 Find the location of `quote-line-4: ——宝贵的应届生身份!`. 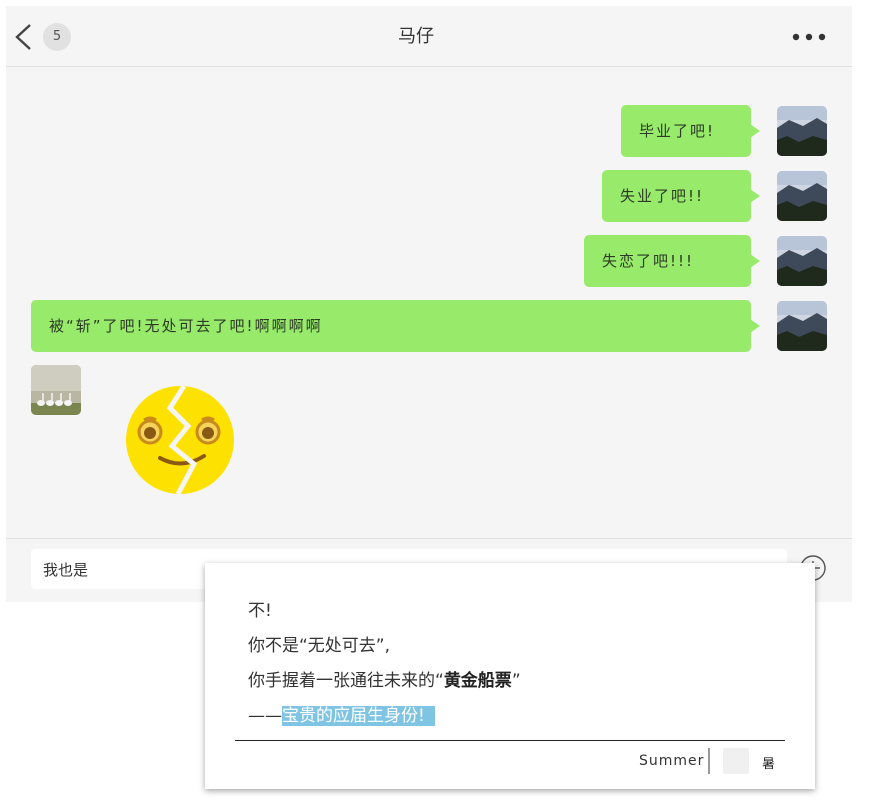

quote-line-4: ——宝贵的应届生身份! is located at coordinates (341, 713).